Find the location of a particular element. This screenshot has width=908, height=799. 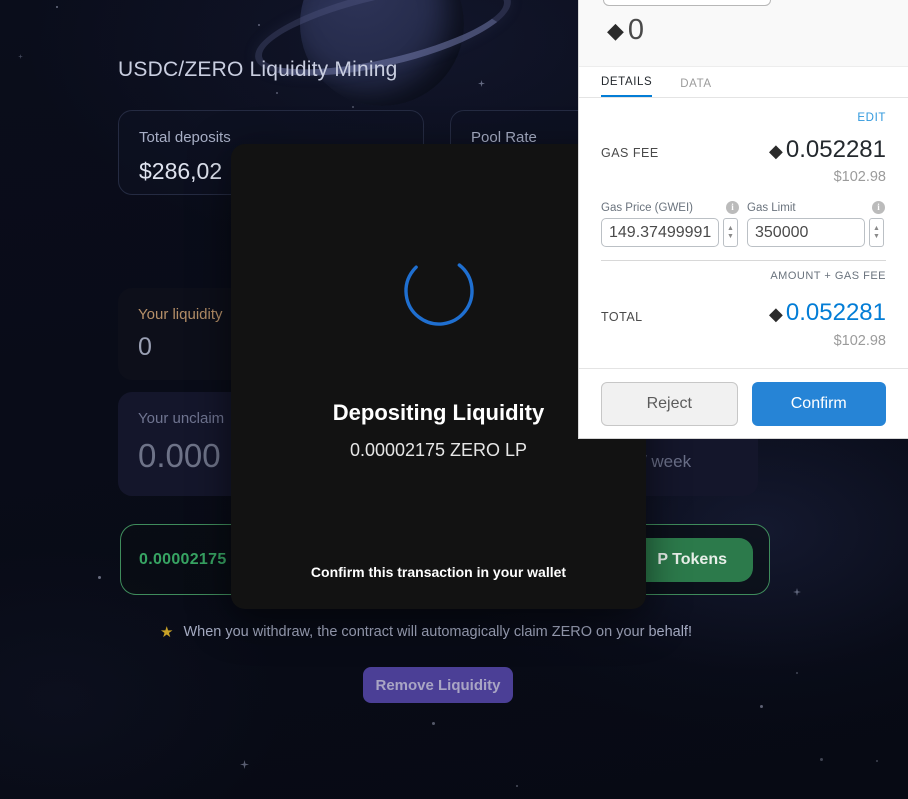

remove-liquidity-button: Remove Liquidity is located at coordinates (438, 685).